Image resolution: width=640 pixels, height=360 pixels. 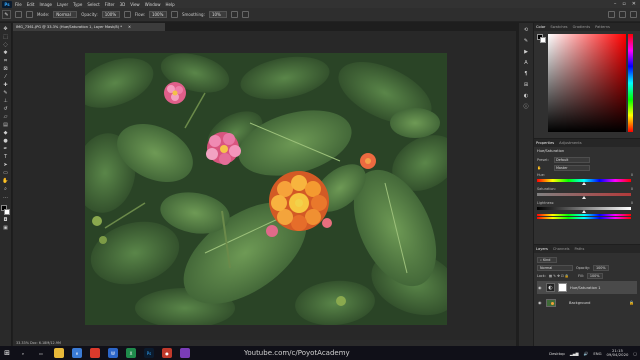 I want to click on path-select-tool-icon: ➤, so click(x=6, y=165).